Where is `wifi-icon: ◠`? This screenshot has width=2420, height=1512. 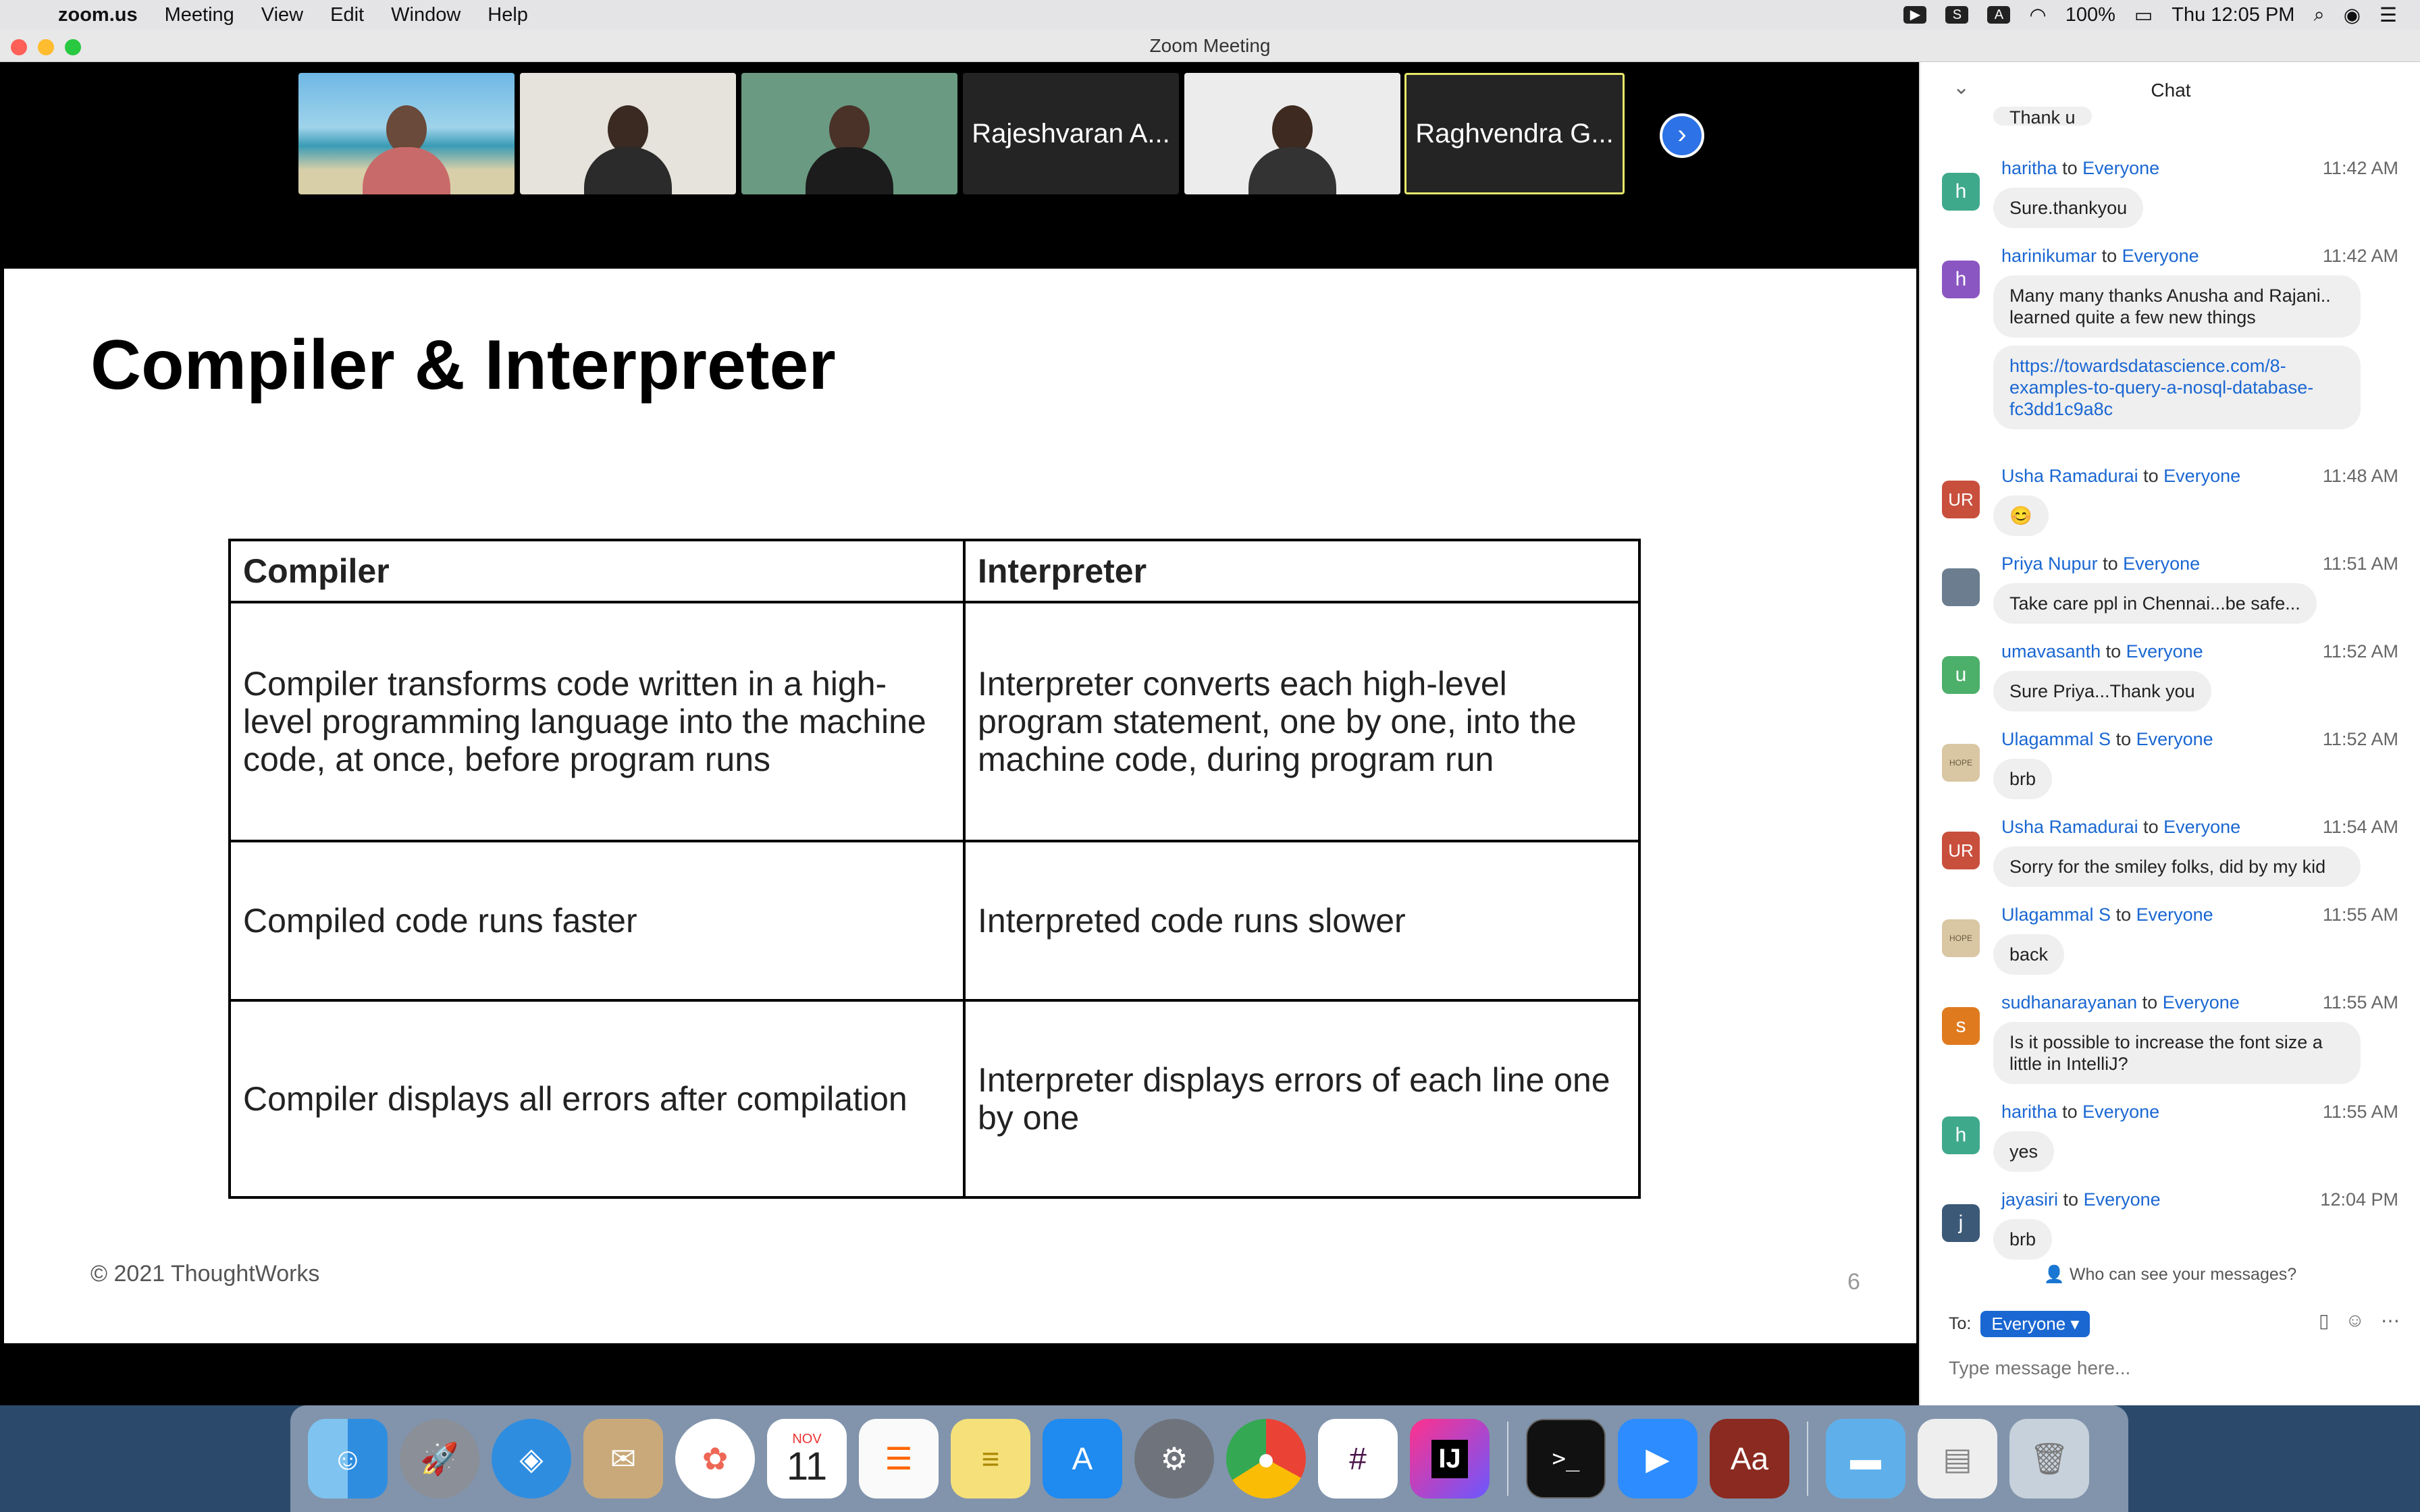 wifi-icon: ◠ is located at coordinates (2037, 15).